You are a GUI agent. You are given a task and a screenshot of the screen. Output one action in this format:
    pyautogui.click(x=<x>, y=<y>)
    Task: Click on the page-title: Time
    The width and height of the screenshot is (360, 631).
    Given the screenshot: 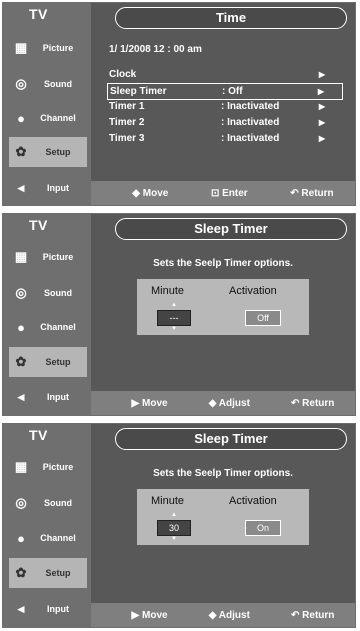 What is the action you would take?
    pyautogui.click(x=231, y=18)
    